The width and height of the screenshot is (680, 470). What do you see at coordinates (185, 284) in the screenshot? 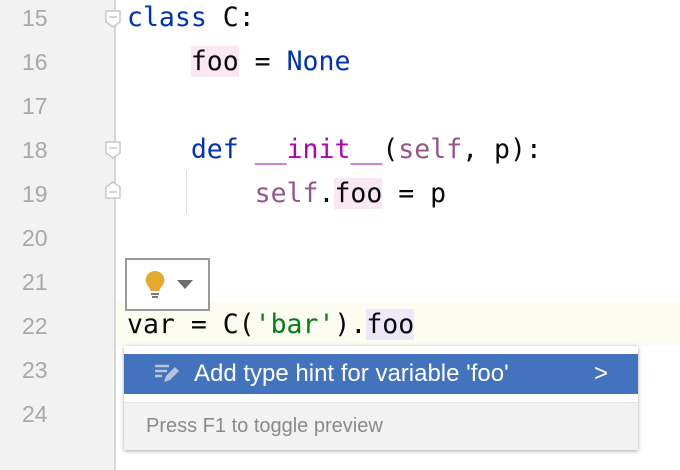
I see `chevron-down-icon` at bounding box center [185, 284].